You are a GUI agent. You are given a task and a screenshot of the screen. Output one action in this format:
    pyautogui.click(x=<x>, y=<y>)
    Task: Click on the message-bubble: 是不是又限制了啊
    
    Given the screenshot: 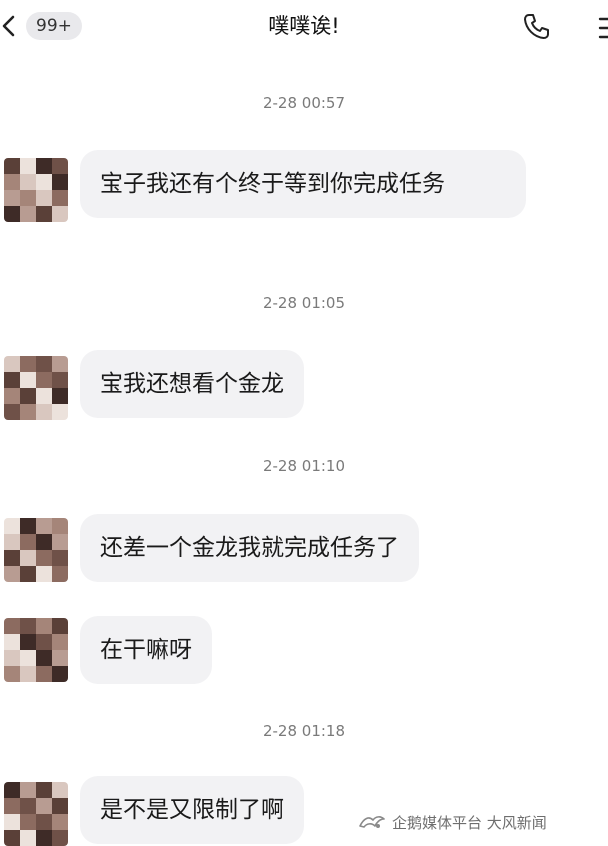 What is the action you would take?
    pyautogui.click(x=192, y=810)
    